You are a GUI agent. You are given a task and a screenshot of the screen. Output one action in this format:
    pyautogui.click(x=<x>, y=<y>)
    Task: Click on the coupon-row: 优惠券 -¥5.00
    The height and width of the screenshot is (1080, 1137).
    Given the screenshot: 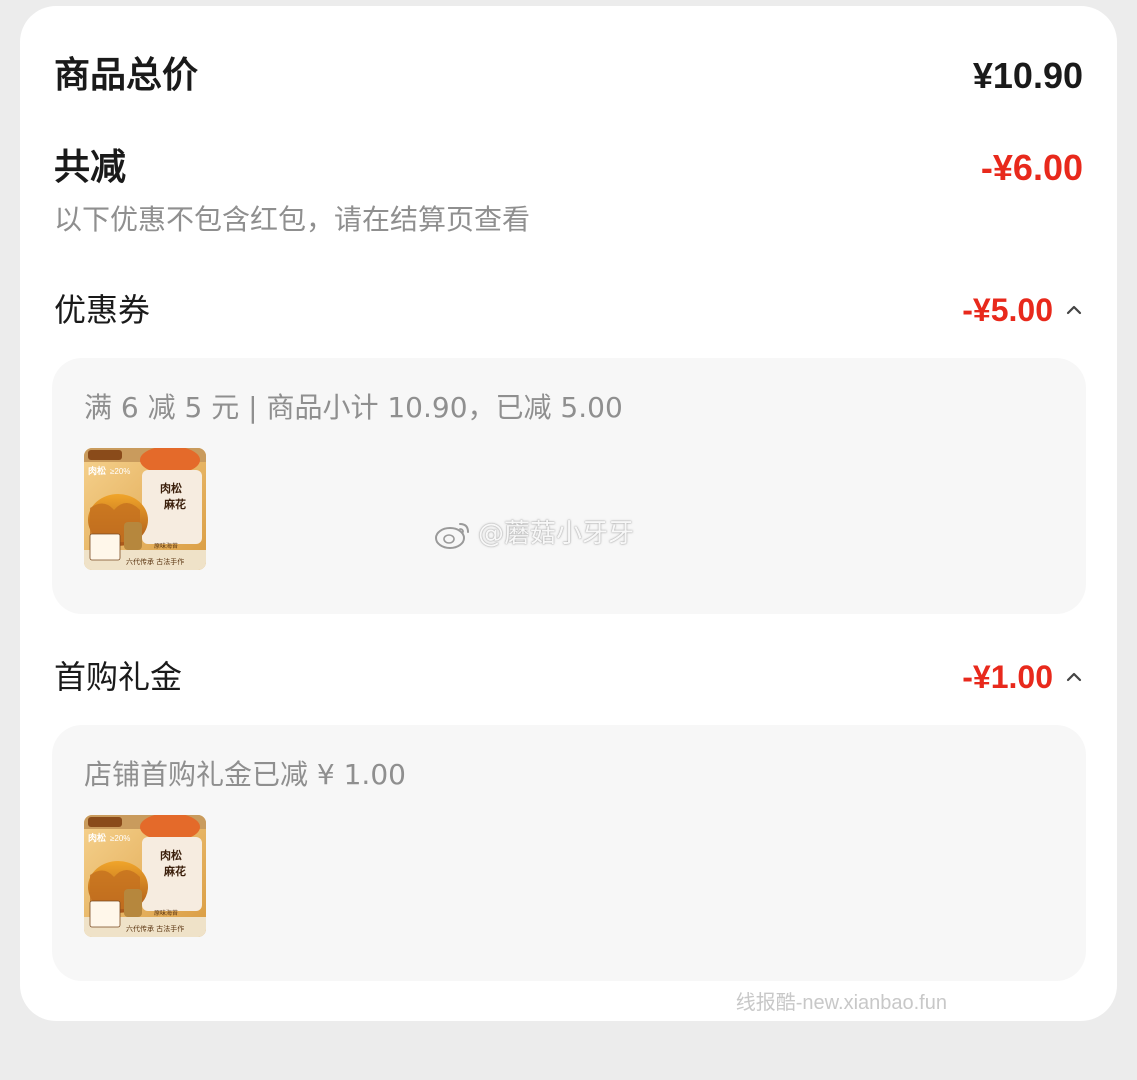 What is the action you would take?
    pyautogui.click(x=568, y=310)
    